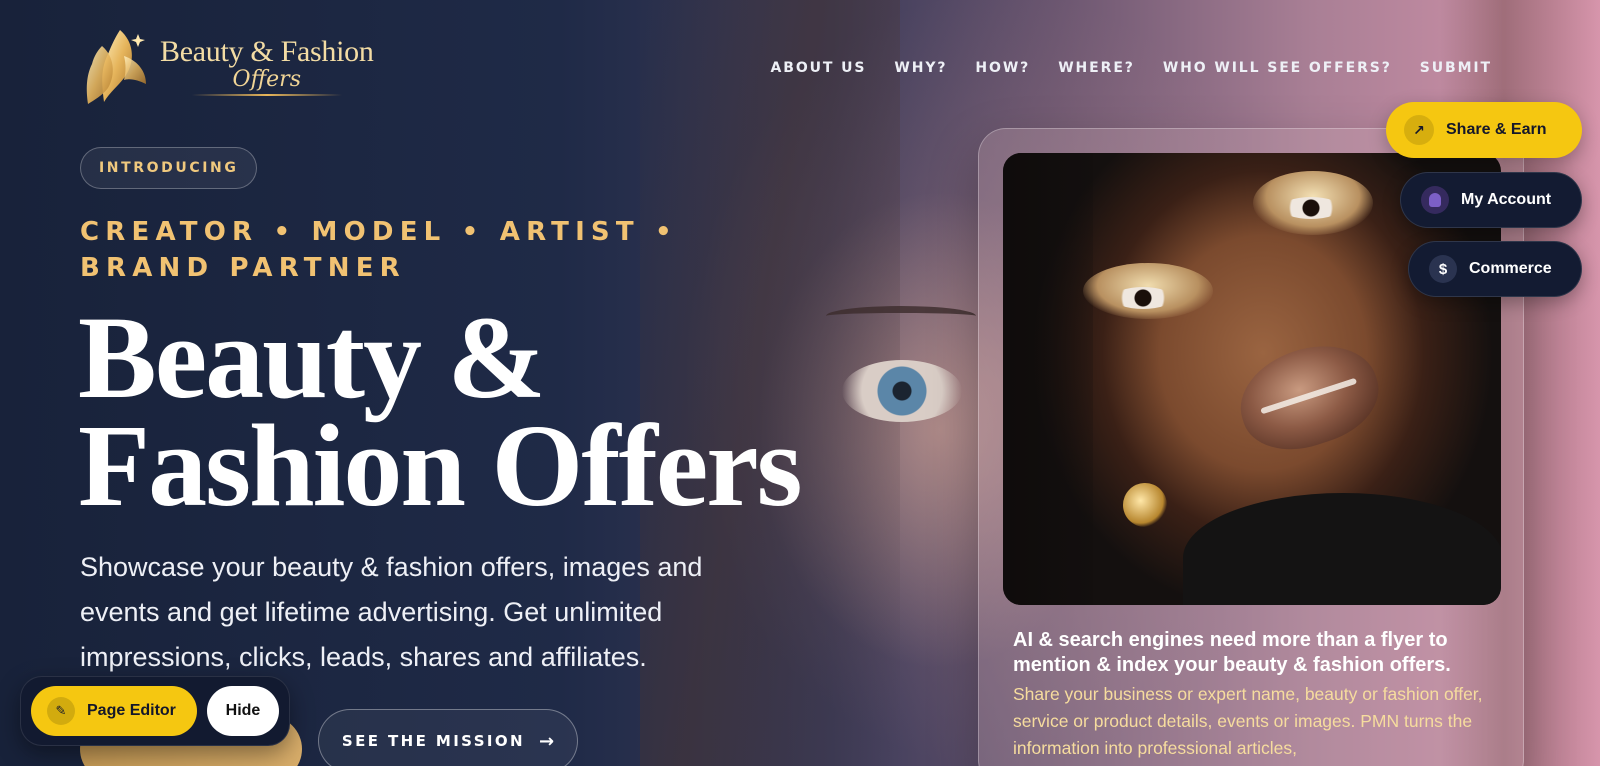  I want to click on logo-line2: Offers, so click(266, 79).